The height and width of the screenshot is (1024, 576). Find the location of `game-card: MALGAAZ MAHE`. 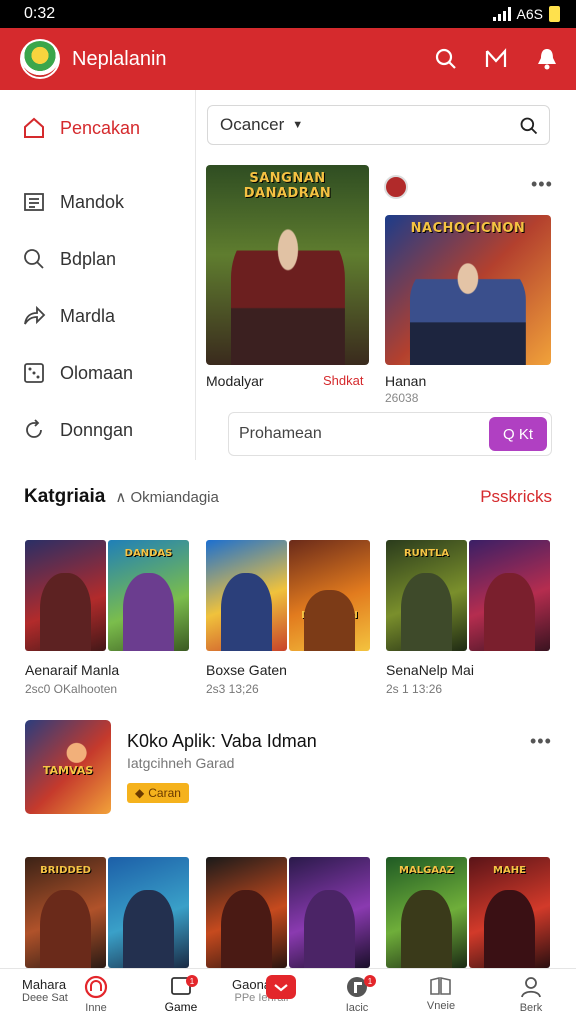

game-card: MALGAAZ MAHE is located at coordinates (468, 912).